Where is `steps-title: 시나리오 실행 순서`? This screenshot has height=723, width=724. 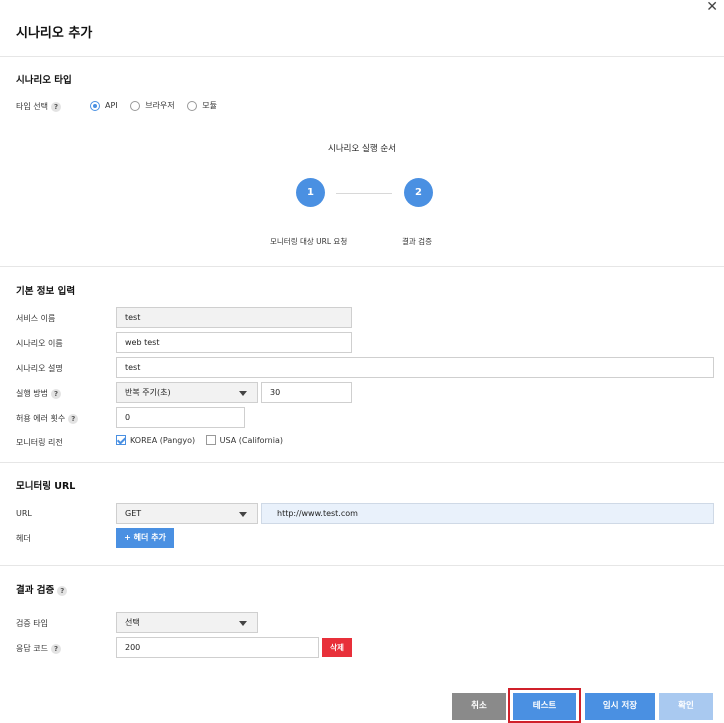 steps-title: 시나리오 실행 순서 is located at coordinates (362, 149).